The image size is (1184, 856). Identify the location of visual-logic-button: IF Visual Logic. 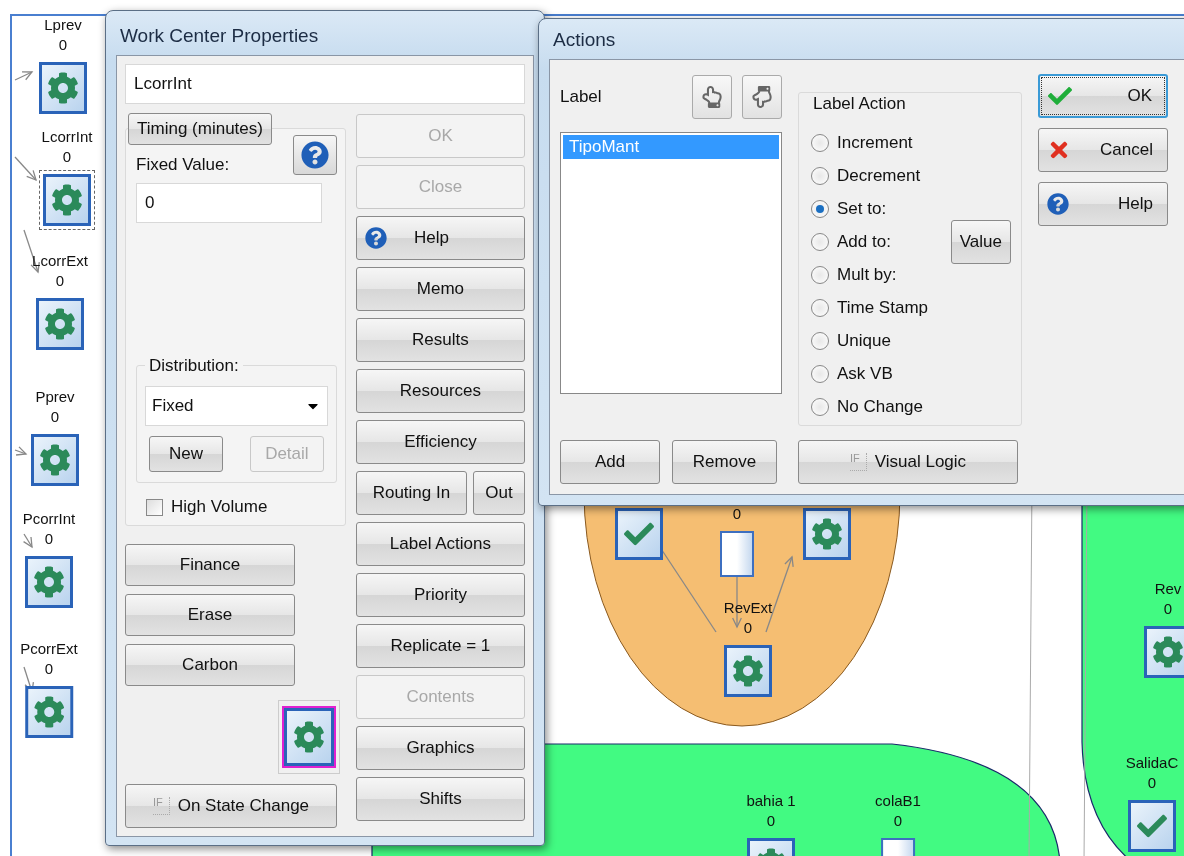
(908, 462).